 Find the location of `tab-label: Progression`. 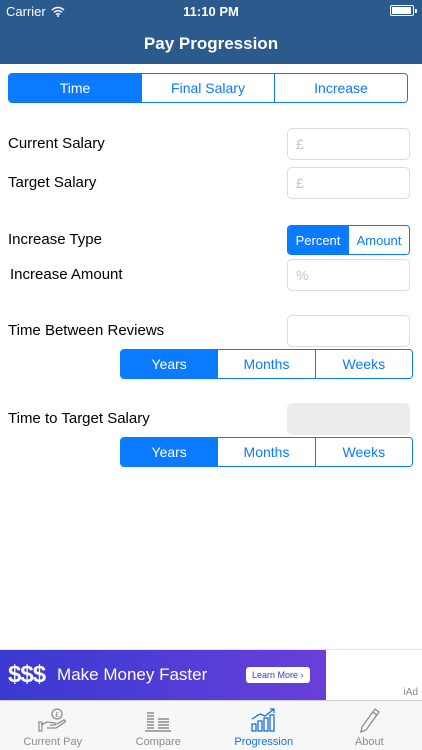

tab-label: Progression is located at coordinates (264, 742).